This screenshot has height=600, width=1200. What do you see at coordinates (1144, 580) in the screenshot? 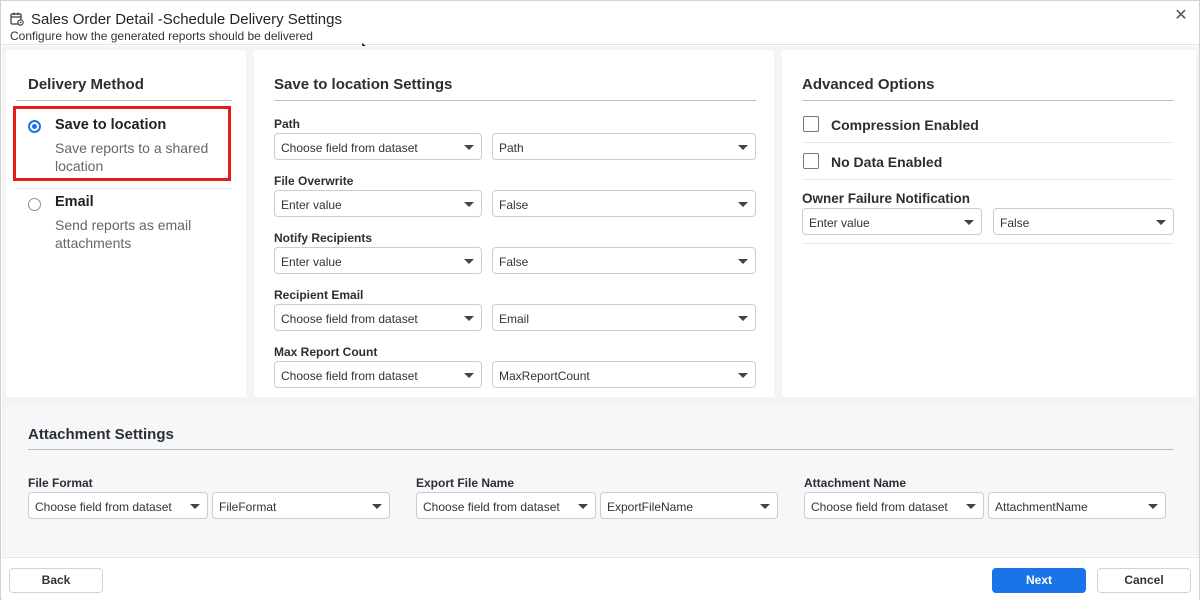
I see `cancel-button: Cancel` at bounding box center [1144, 580].